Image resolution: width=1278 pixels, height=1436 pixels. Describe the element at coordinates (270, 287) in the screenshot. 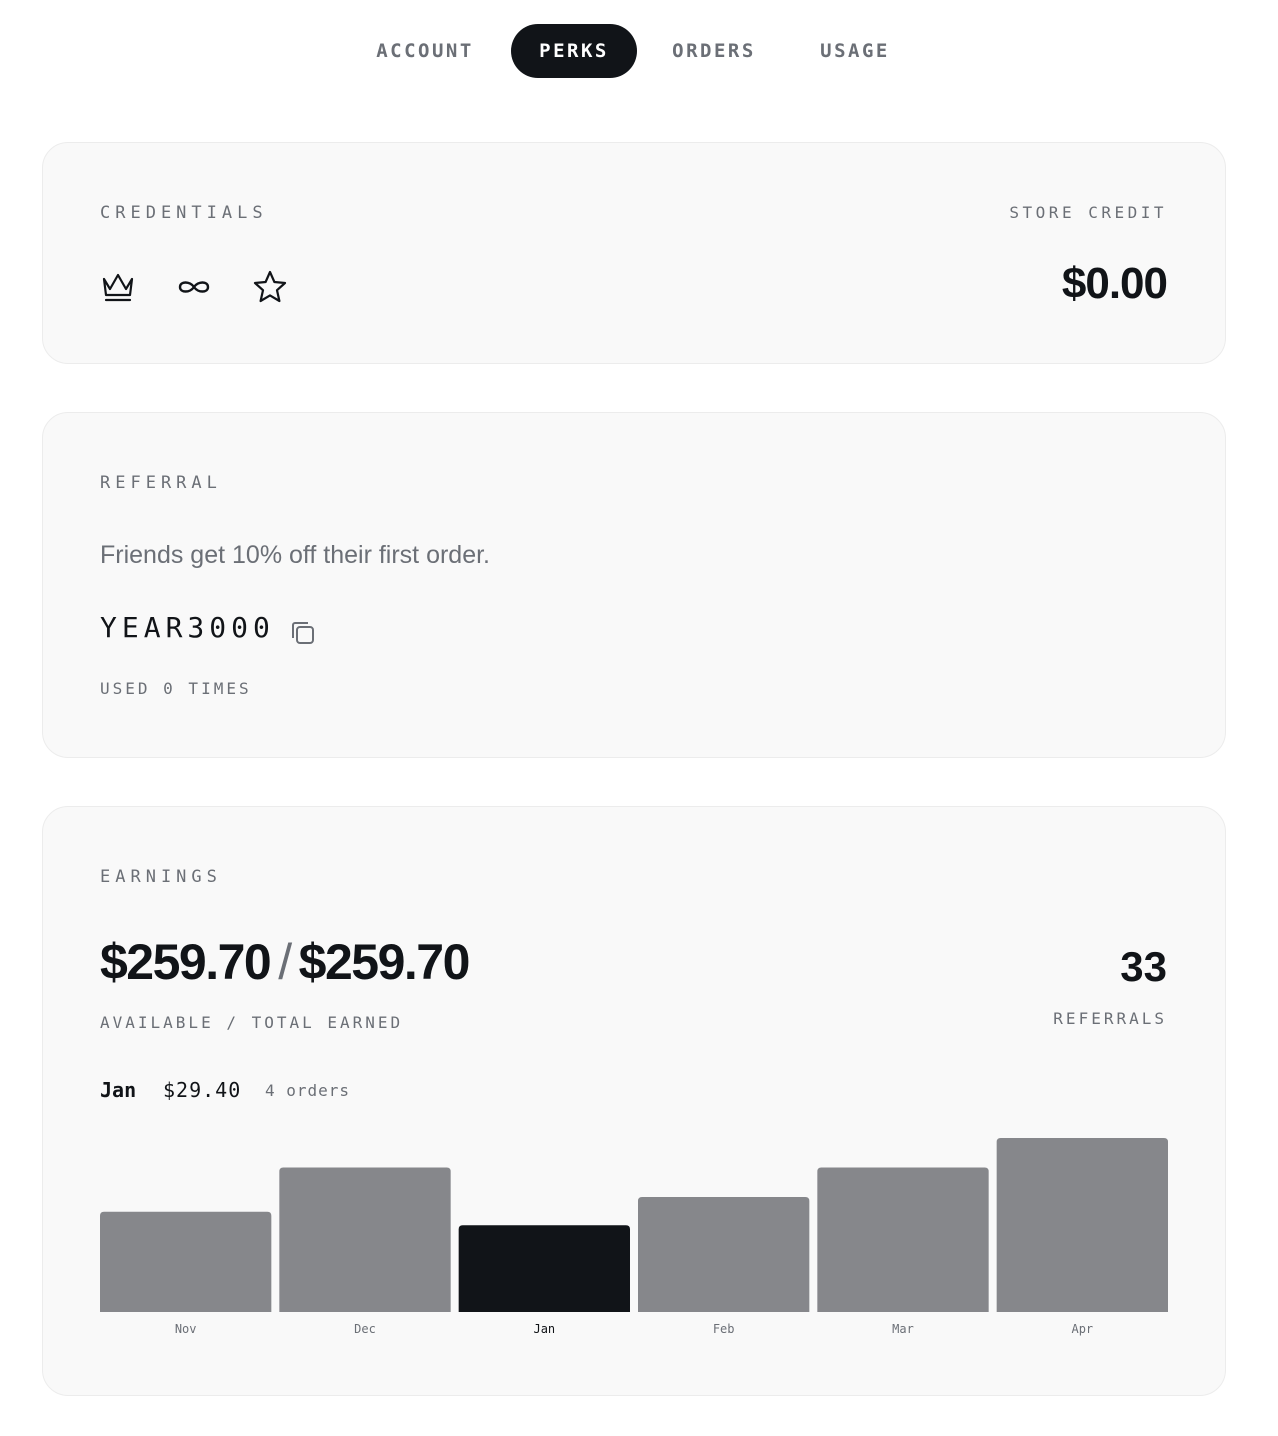

I see `star-icon` at that location.